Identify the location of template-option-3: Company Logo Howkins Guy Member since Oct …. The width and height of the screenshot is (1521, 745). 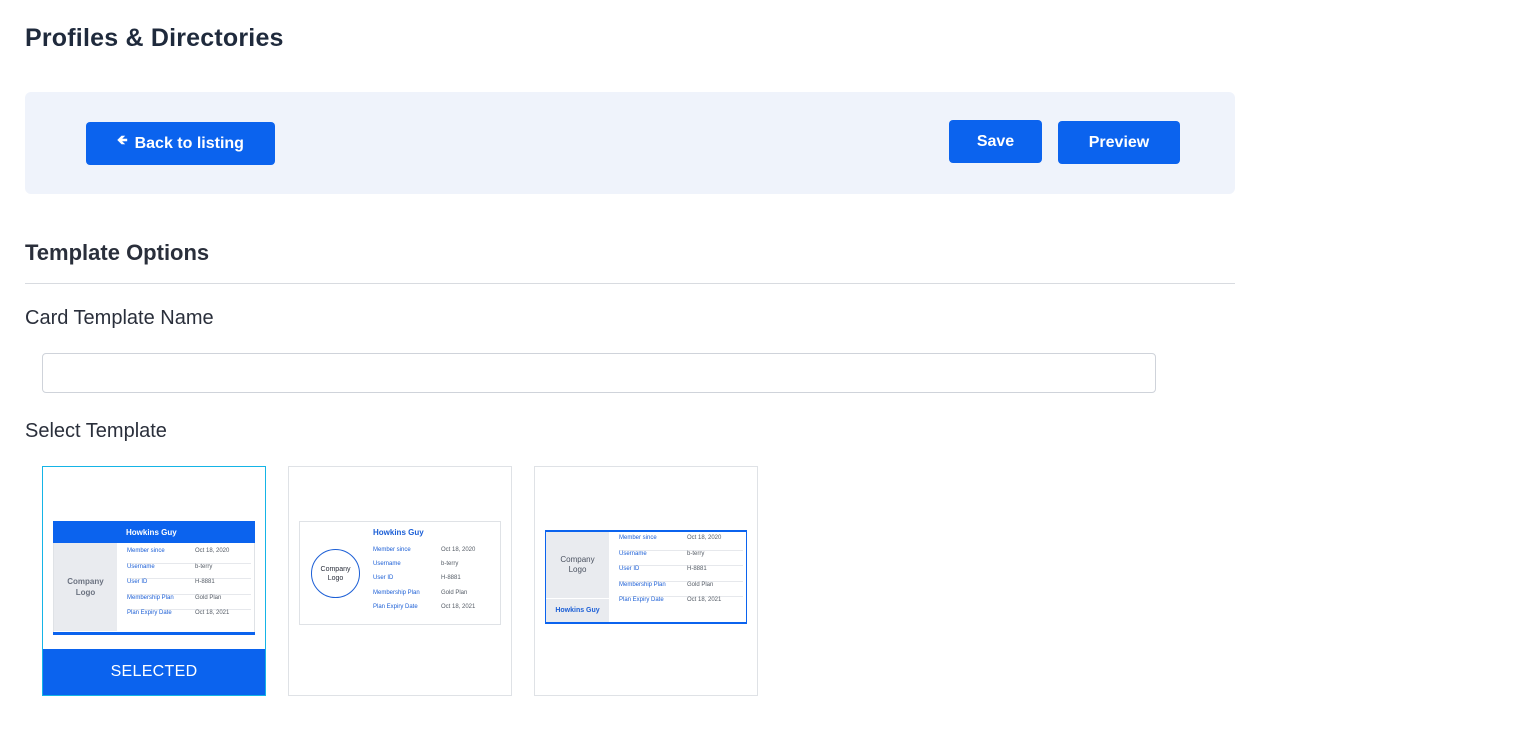
(646, 581).